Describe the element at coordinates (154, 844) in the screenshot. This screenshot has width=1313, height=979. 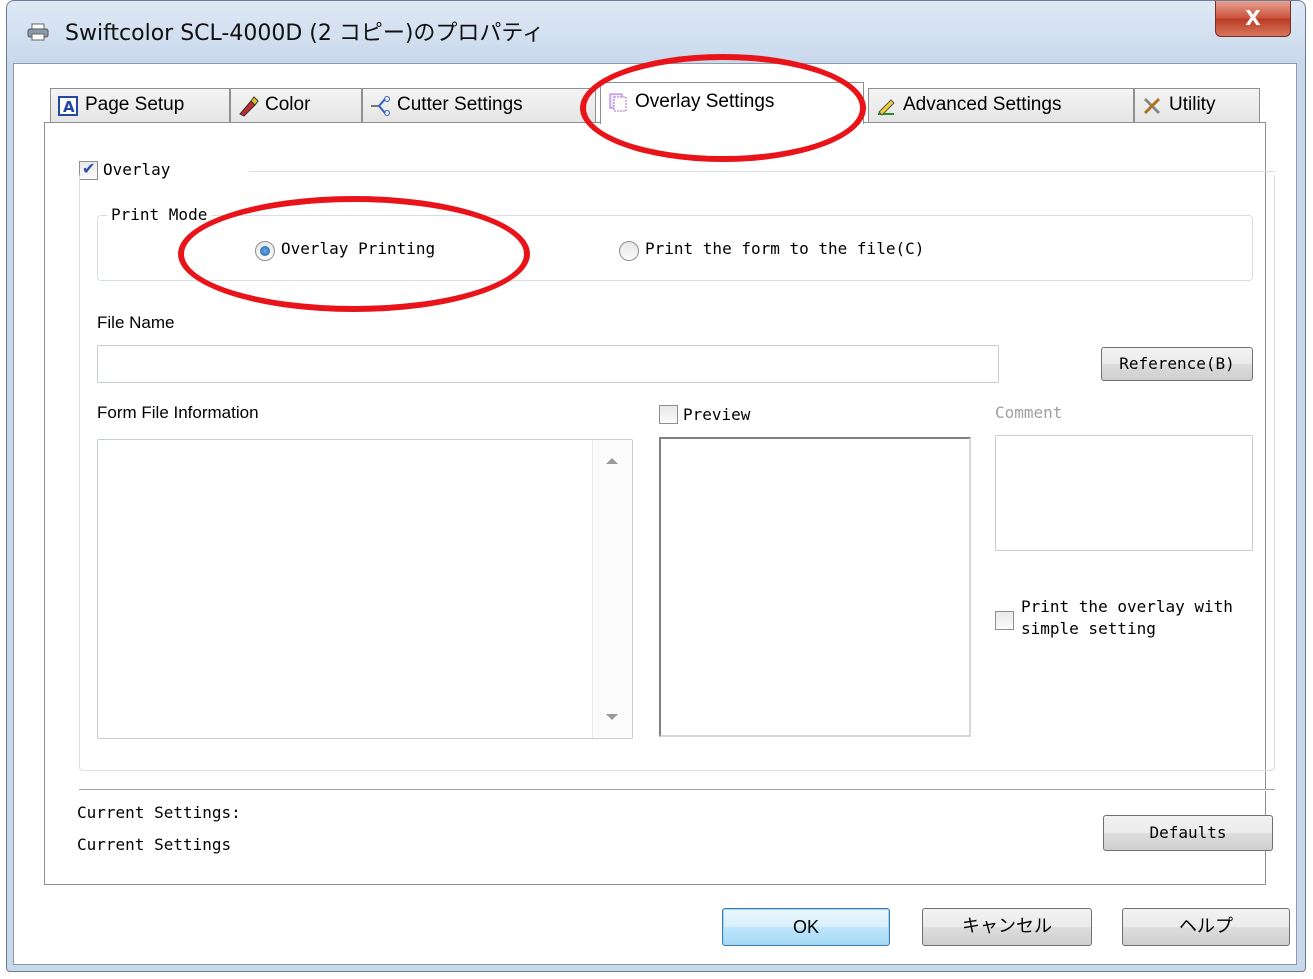
I see `current-settings-value: Current Settings` at that location.